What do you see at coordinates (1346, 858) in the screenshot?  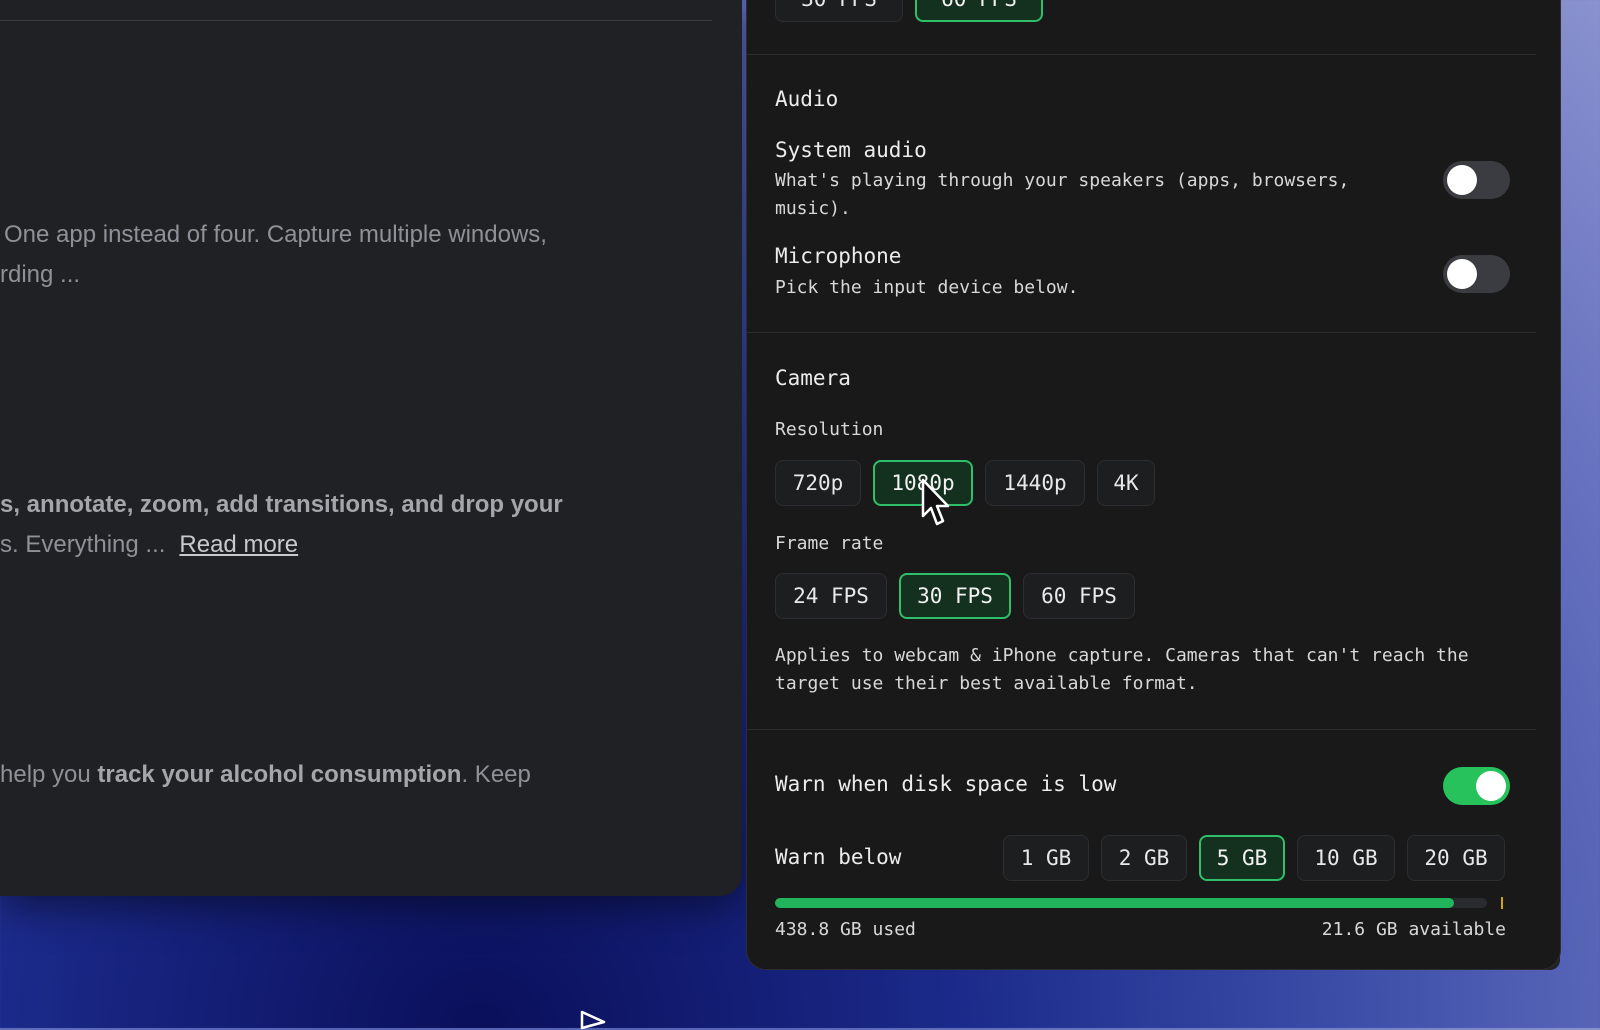 I see `threshold-10gb-chip: 10 GB` at bounding box center [1346, 858].